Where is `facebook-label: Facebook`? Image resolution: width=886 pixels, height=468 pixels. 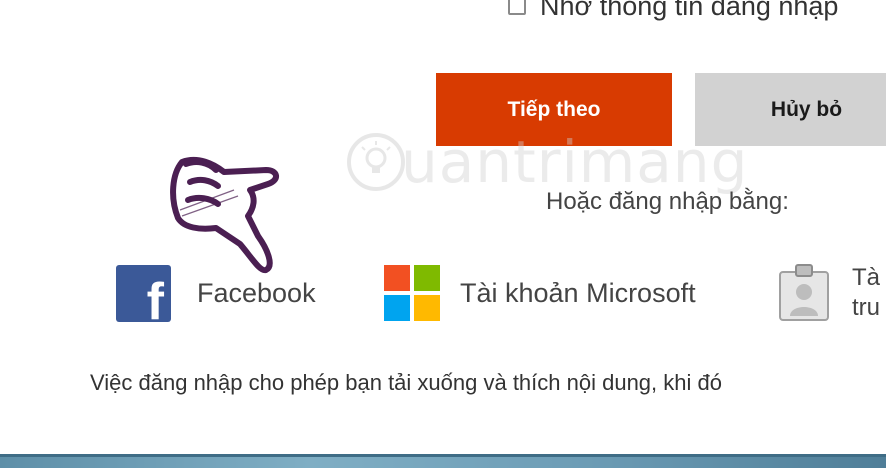
facebook-label: Facebook is located at coordinates (256, 292).